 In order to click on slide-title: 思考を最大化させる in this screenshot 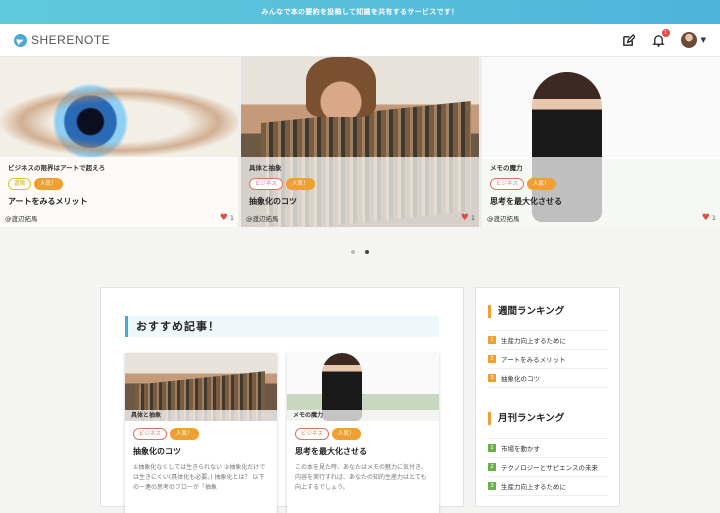, I will do `click(526, 201)`.